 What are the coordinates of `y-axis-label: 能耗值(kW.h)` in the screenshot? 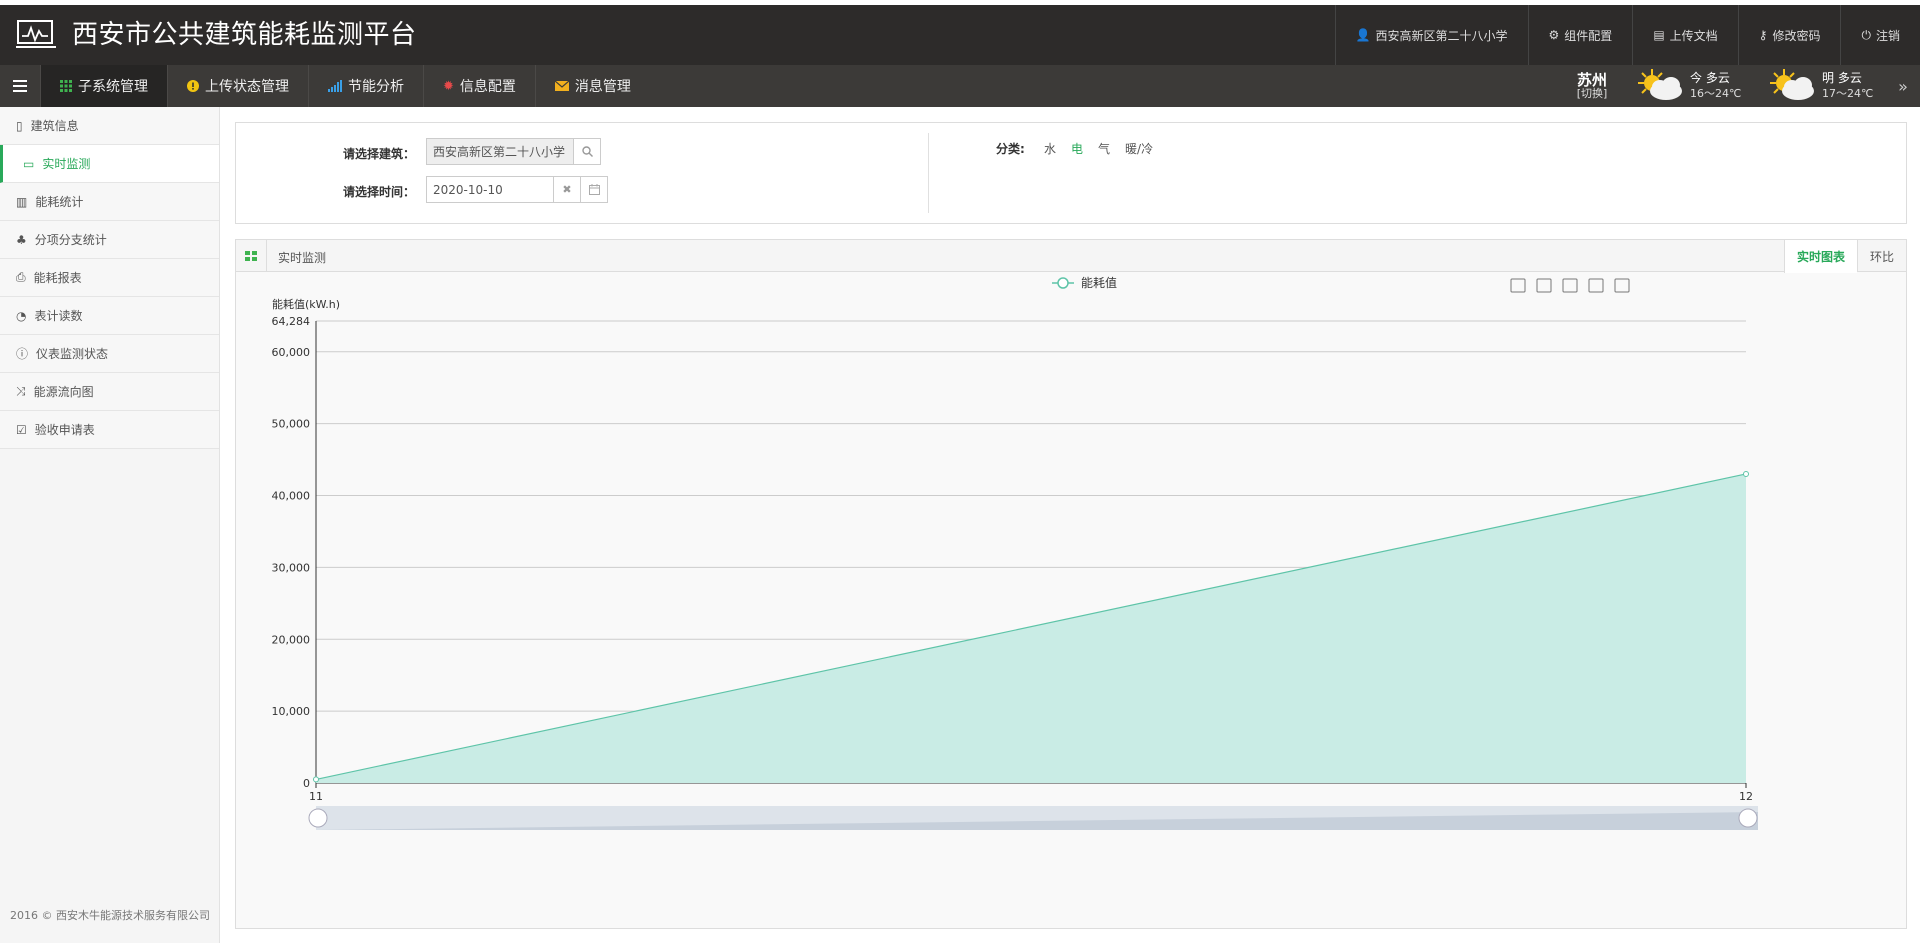 It's located at (306, 304).